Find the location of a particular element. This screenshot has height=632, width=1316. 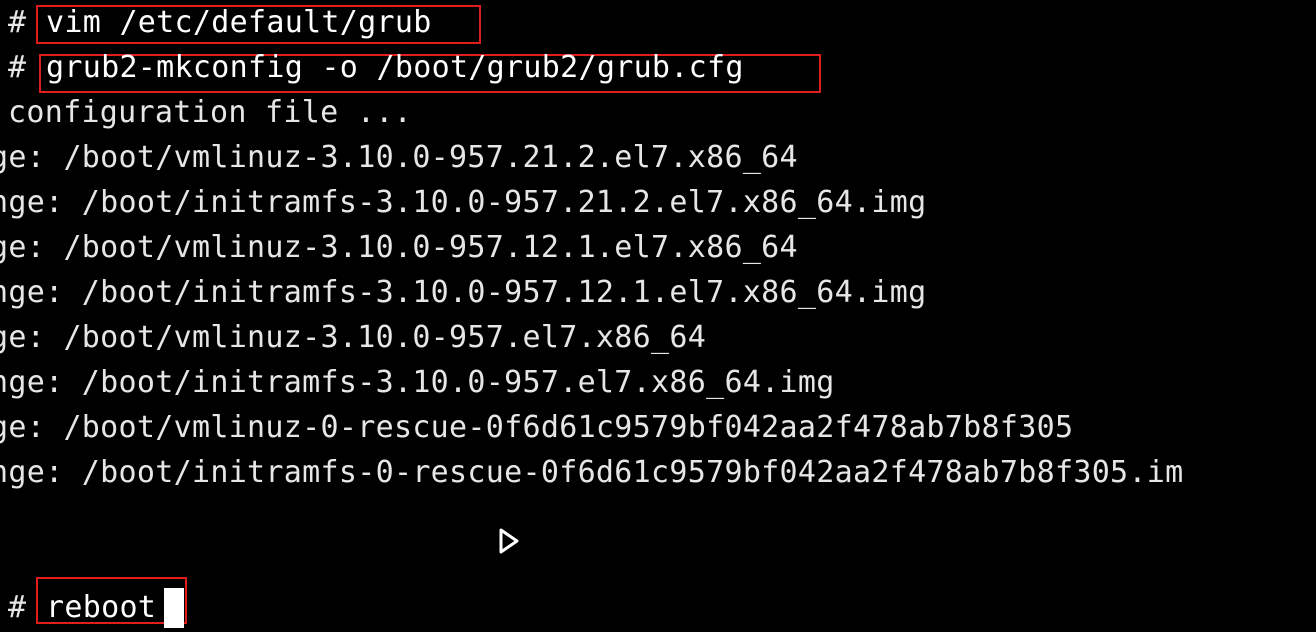

output-line: ge: /boot/vmlinuz-3.10.0-957.el7.x86_64 is located at coordinates (353, 337).